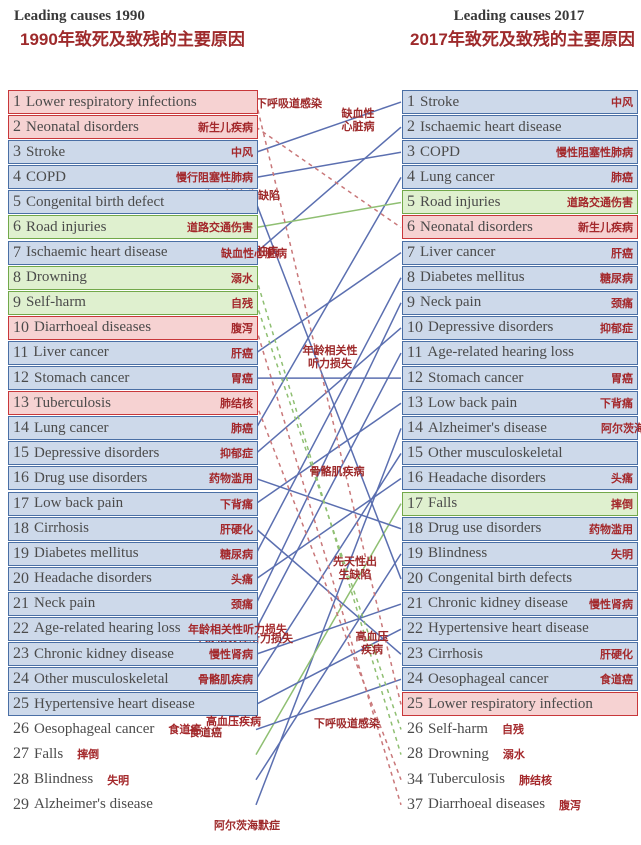  I want to click on rank-row: 17 Low back pain 下背痛, so click(133, 503).